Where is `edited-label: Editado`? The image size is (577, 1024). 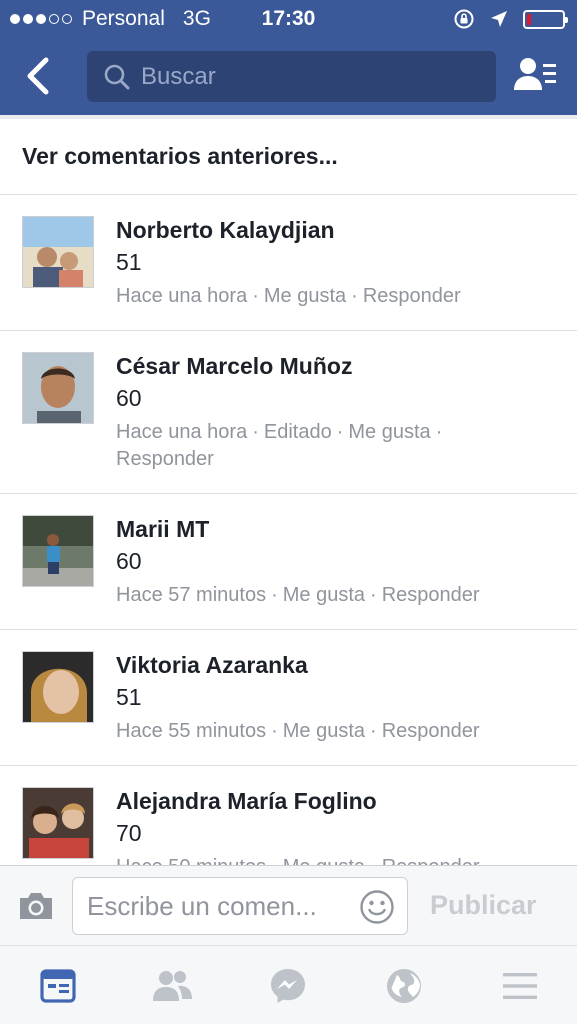
edited-label: Editado is located at coordinates (297, 432).